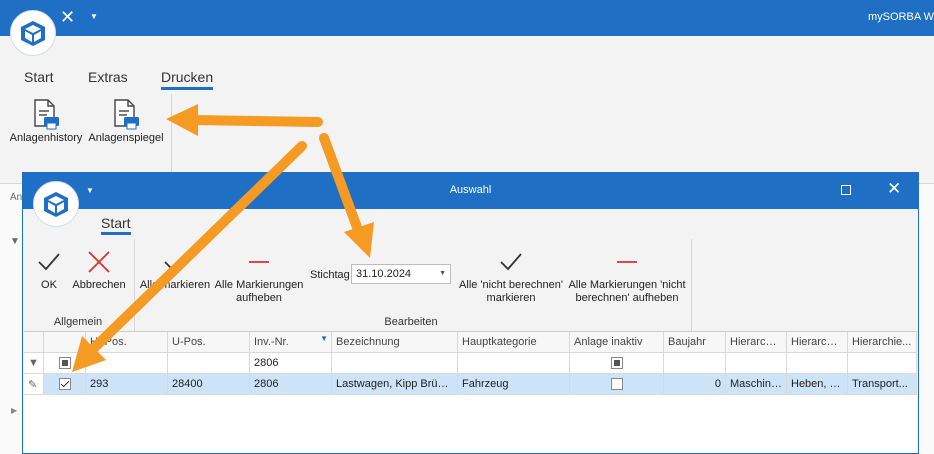 The image size is (934, 454). I want to click on row-checkbox-cell, so click(65, 384).